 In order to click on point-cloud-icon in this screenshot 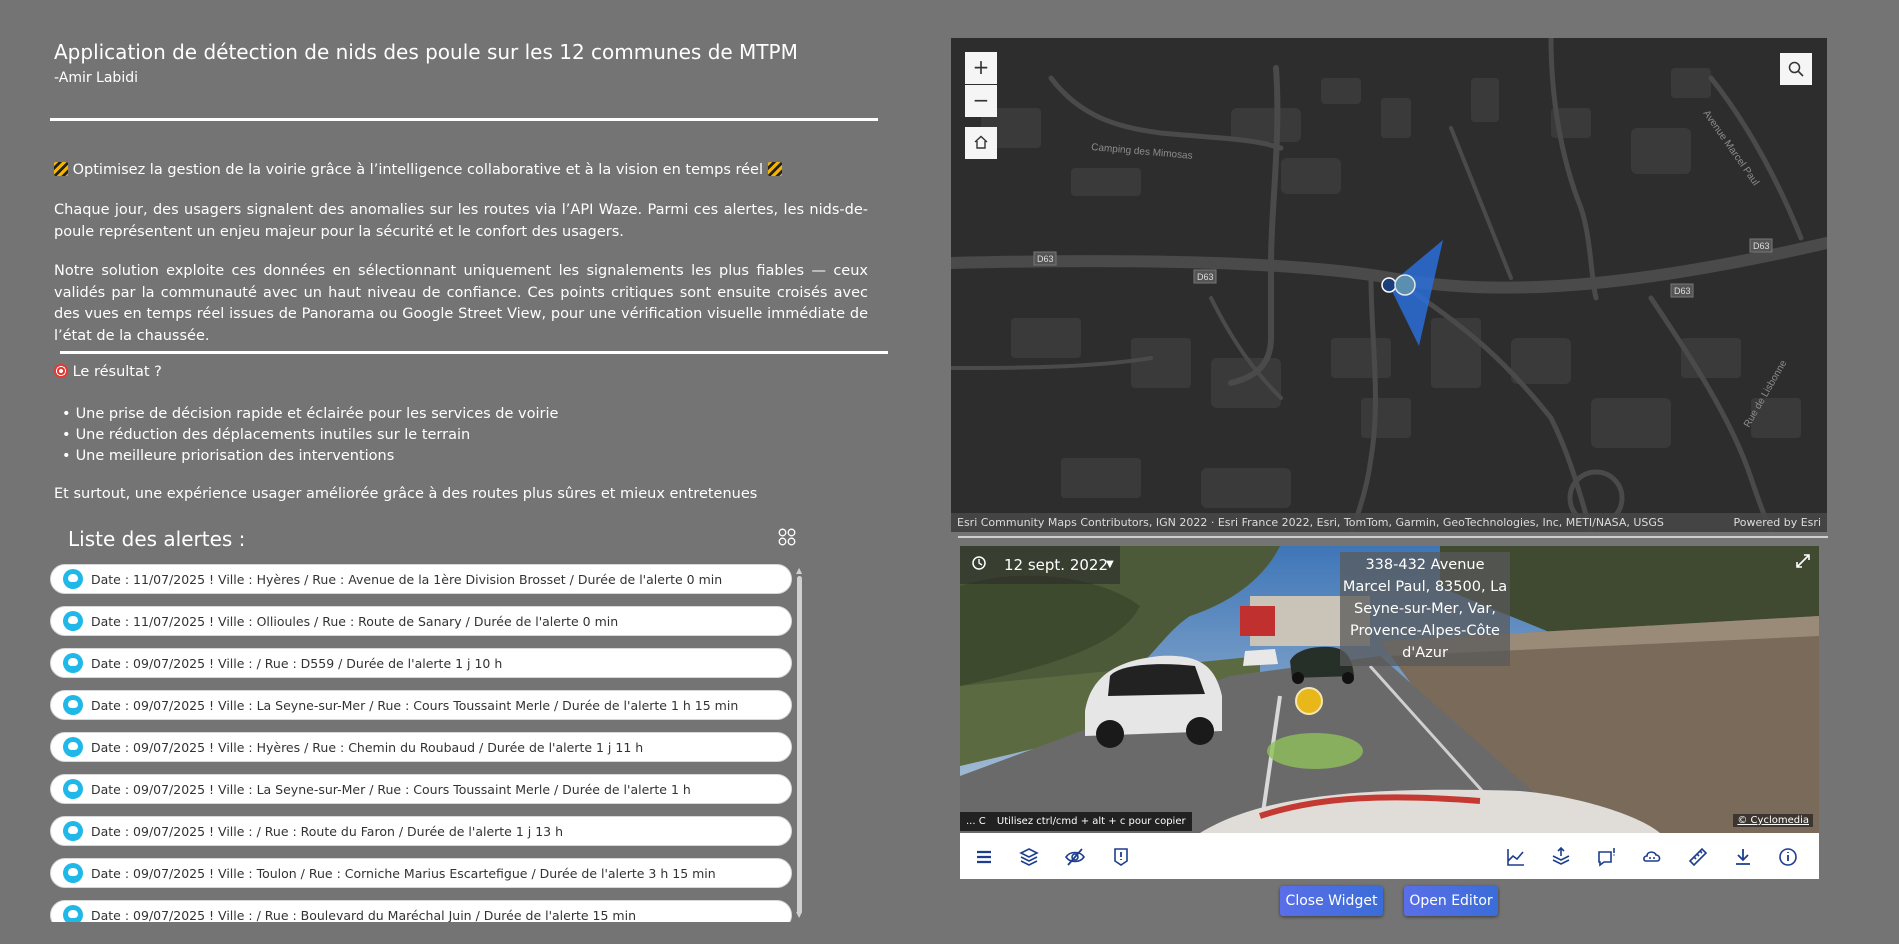, I will do `click(1652, 857)`.